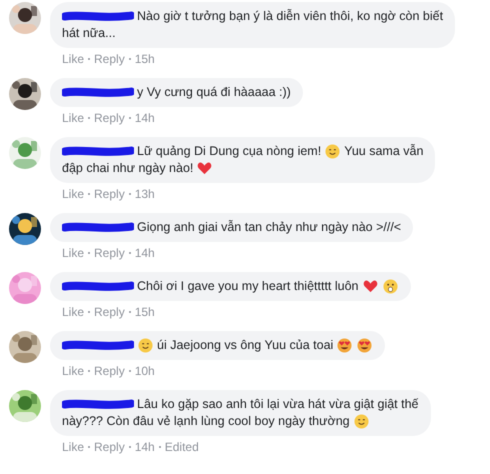  What do you see at coordinates (384, 151) in the screenshot?
I see `comment-text: Yuu sama vẫn` at bounding box center [384, 151].